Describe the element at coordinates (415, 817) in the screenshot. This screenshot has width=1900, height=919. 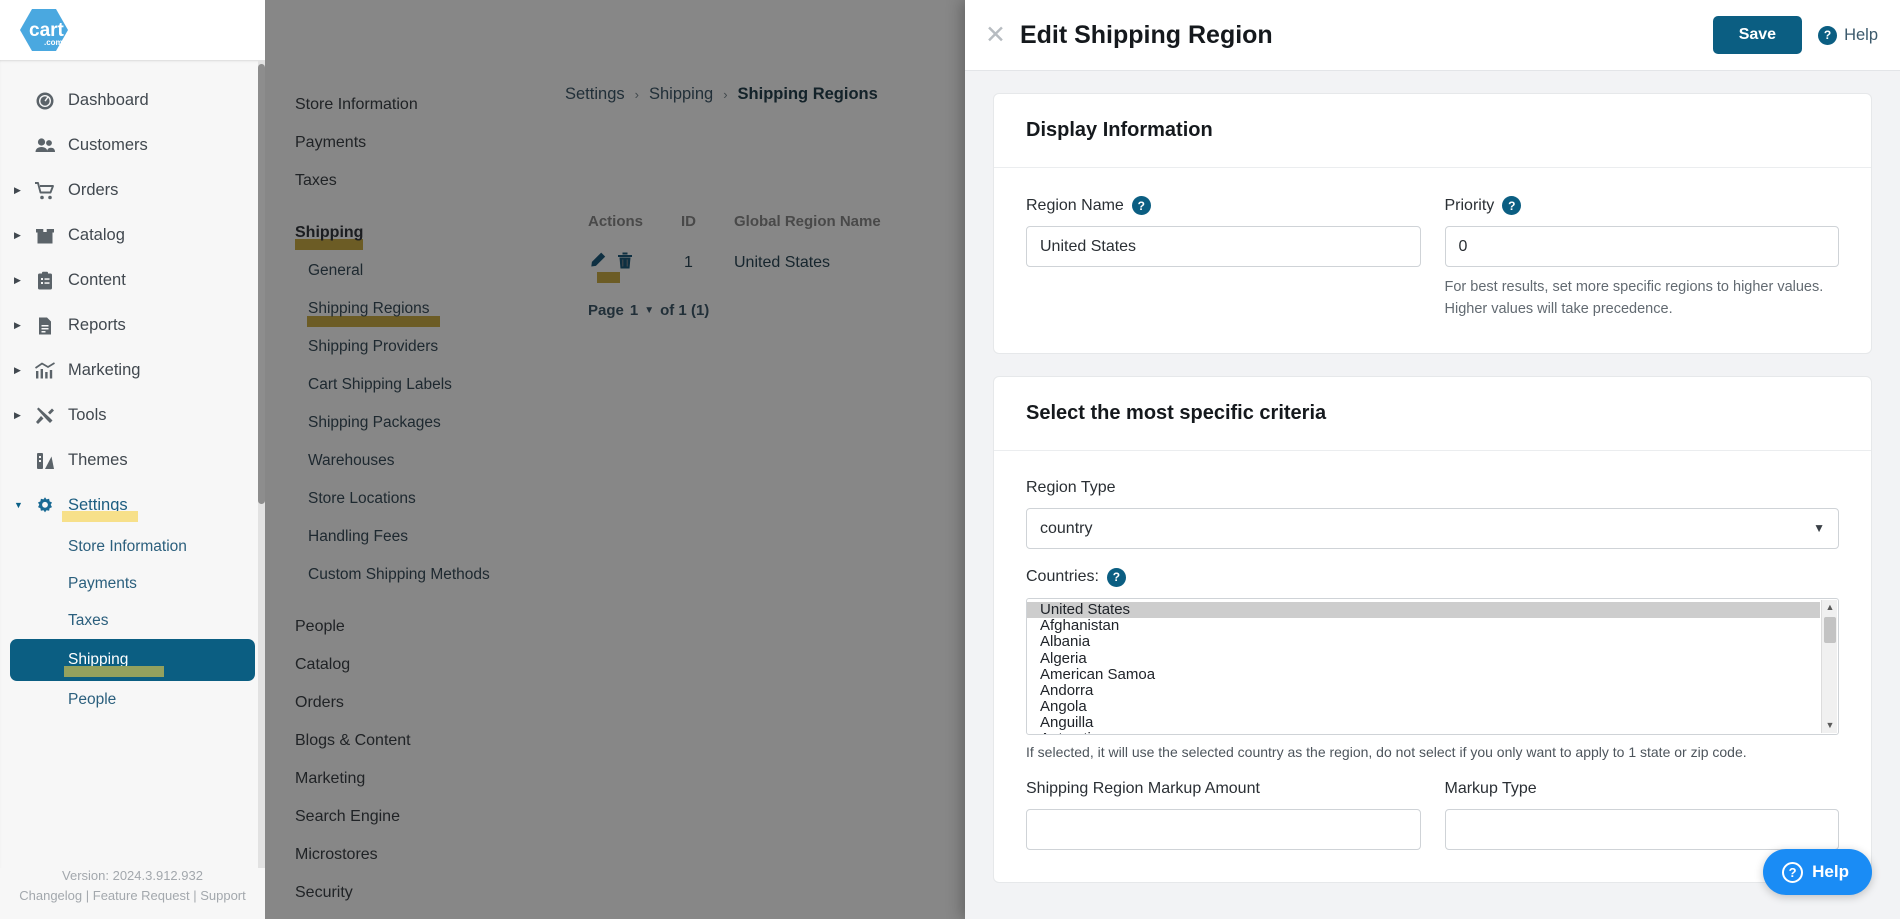
I see `settings-nav-search-engine: Search Engine` at that location.